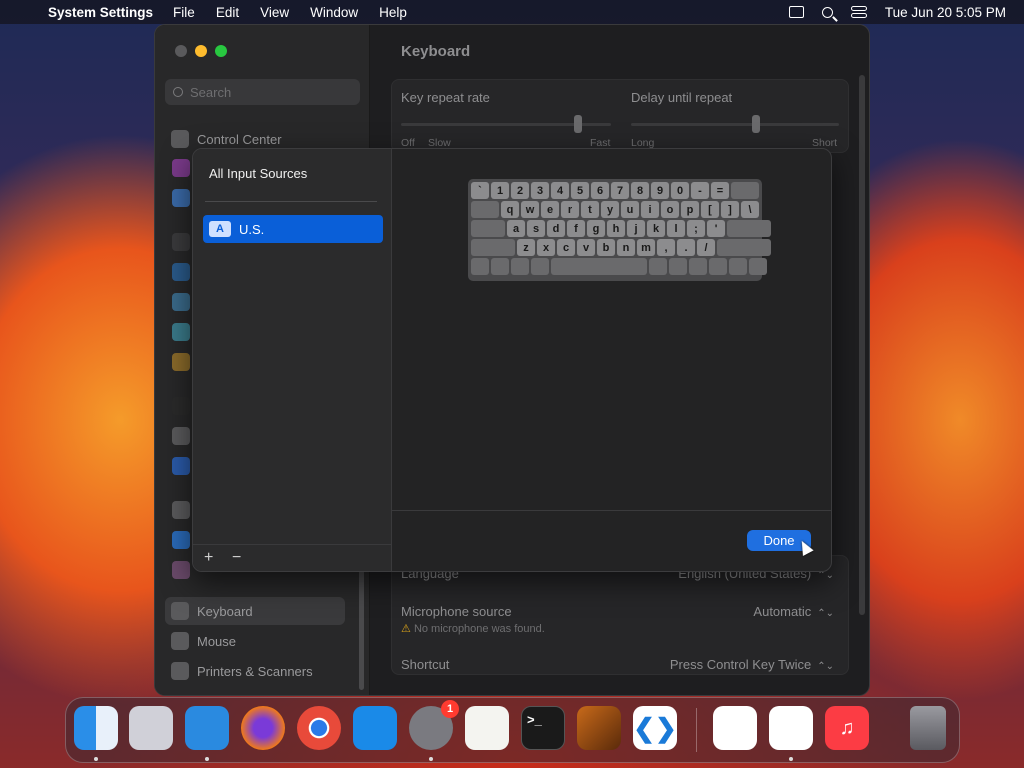 The image size is (1024, 768). Describe the element at coordinates (434, 725) in the screenshot. I see `system-settings-icon: 1` at that location.